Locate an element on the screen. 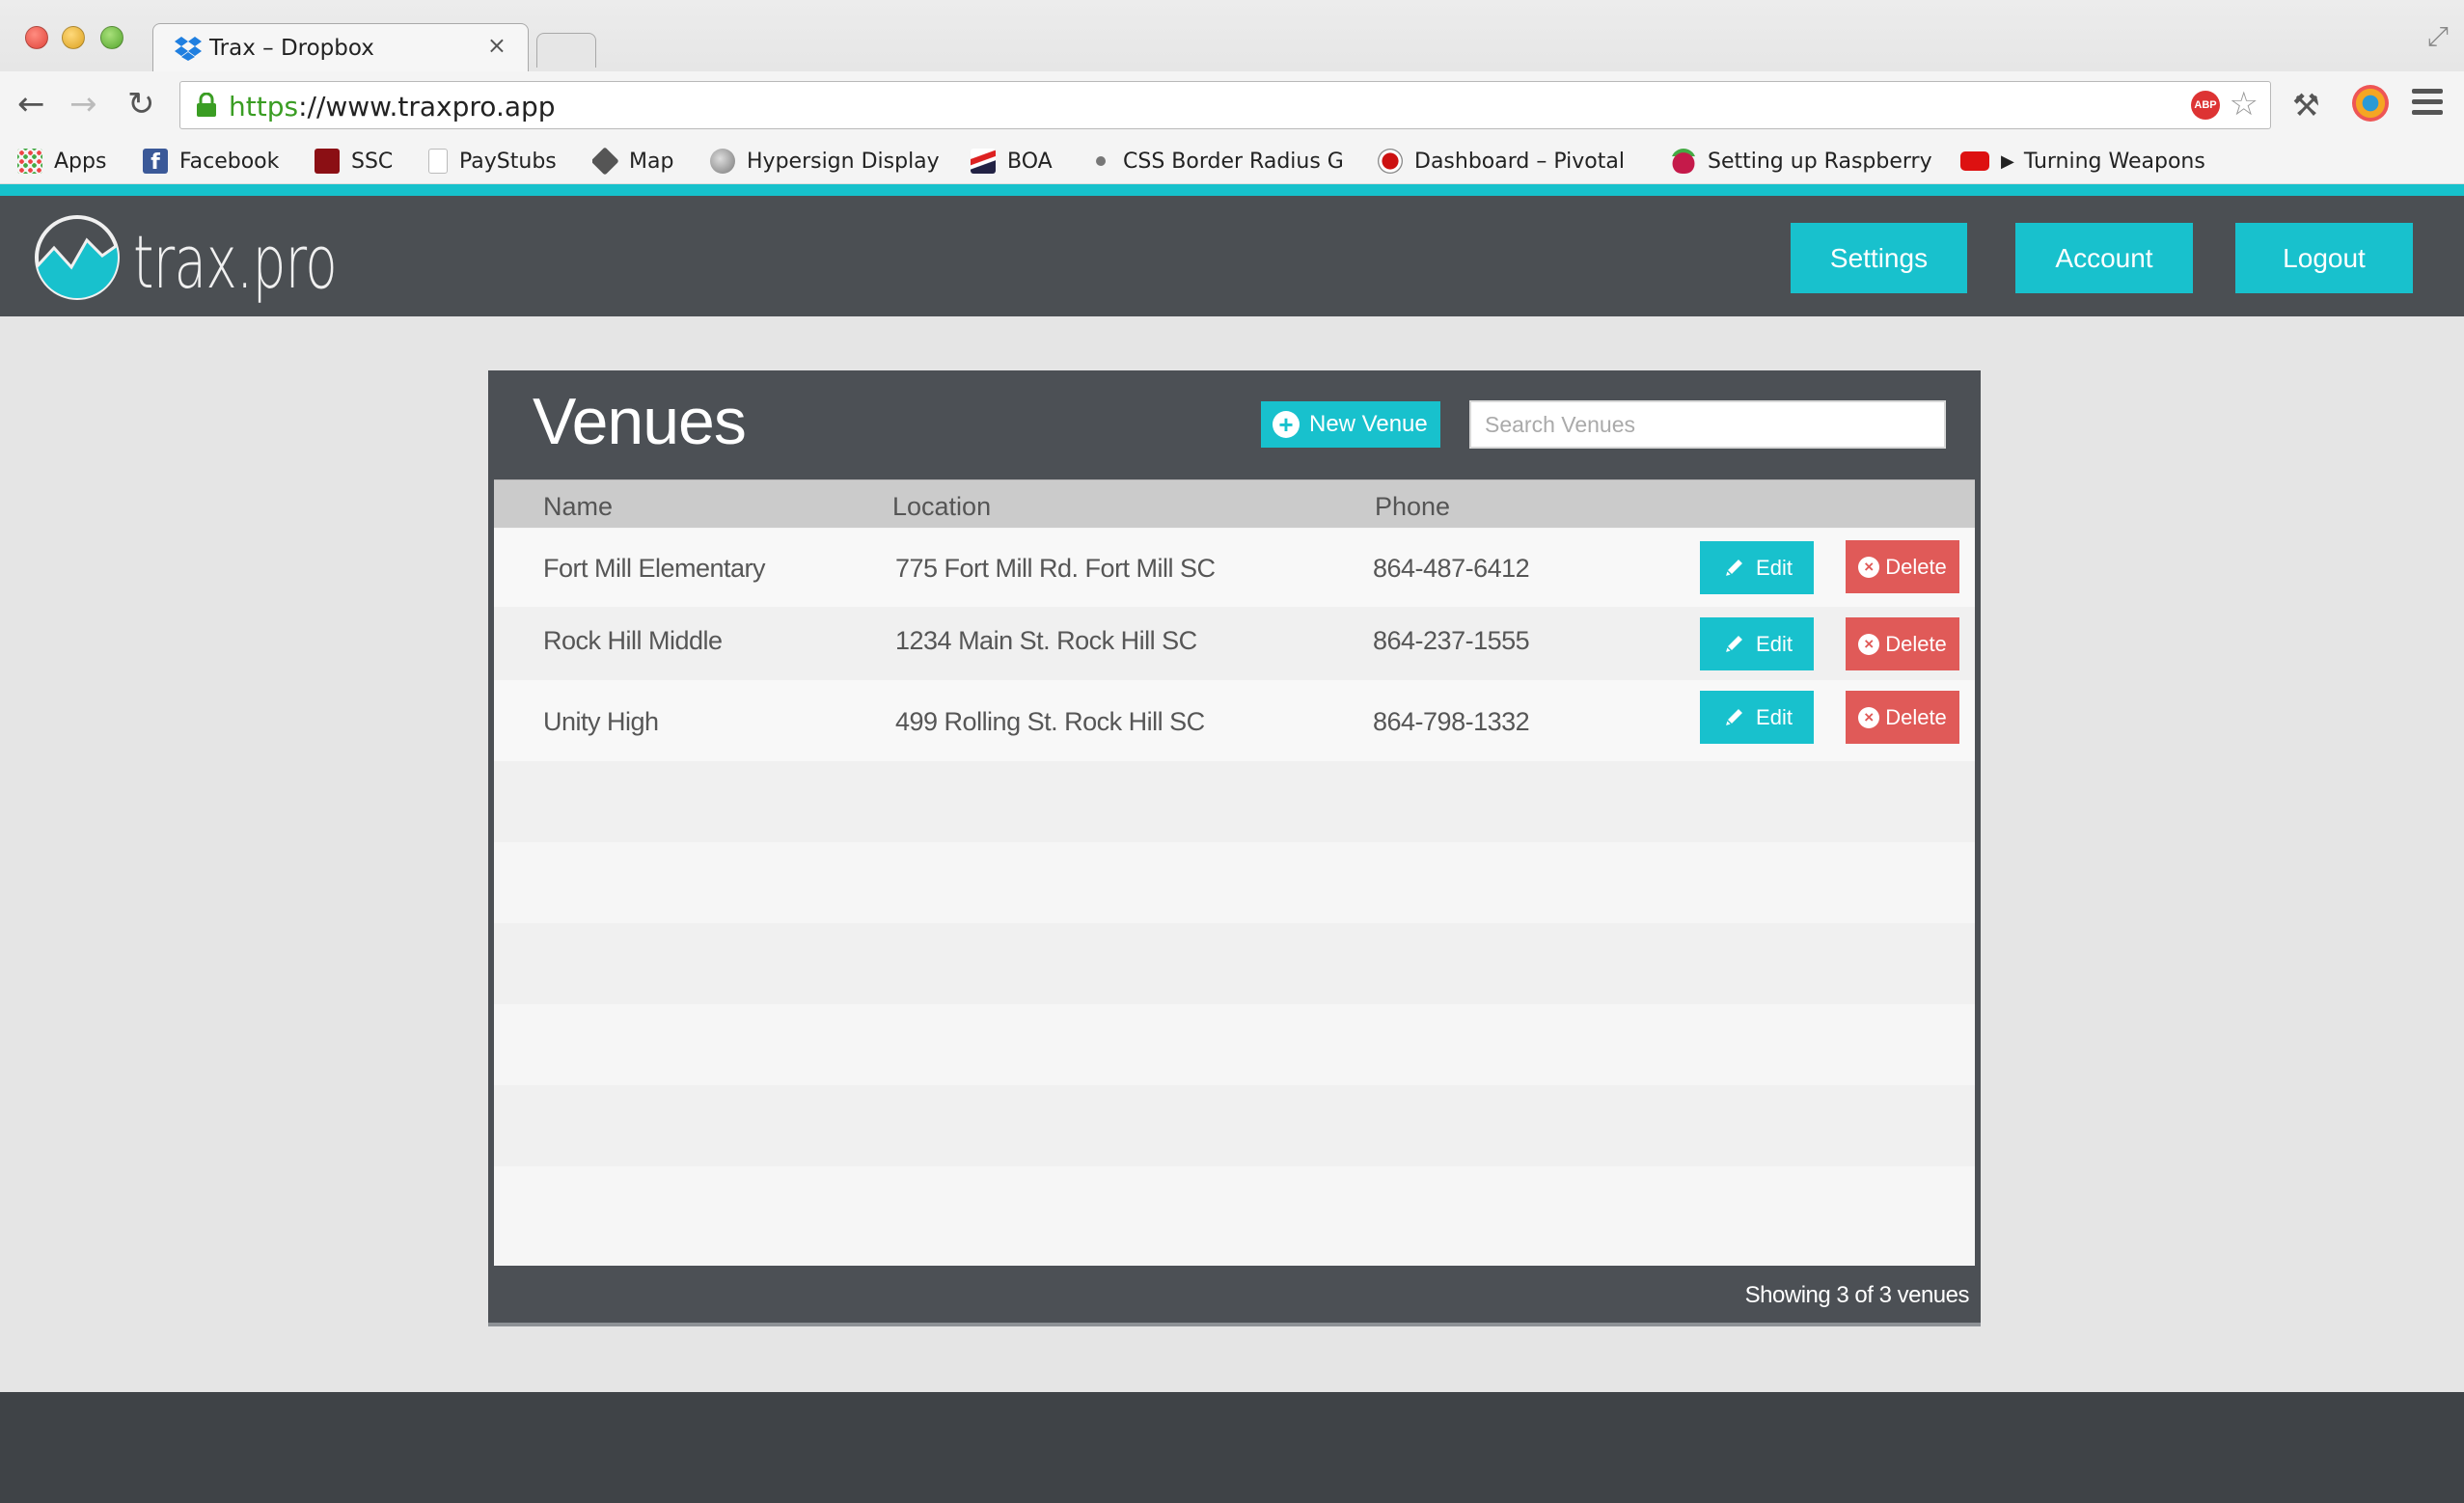  bookmark-hypersign: Hypersign Display is located at coordinates (825, 161).